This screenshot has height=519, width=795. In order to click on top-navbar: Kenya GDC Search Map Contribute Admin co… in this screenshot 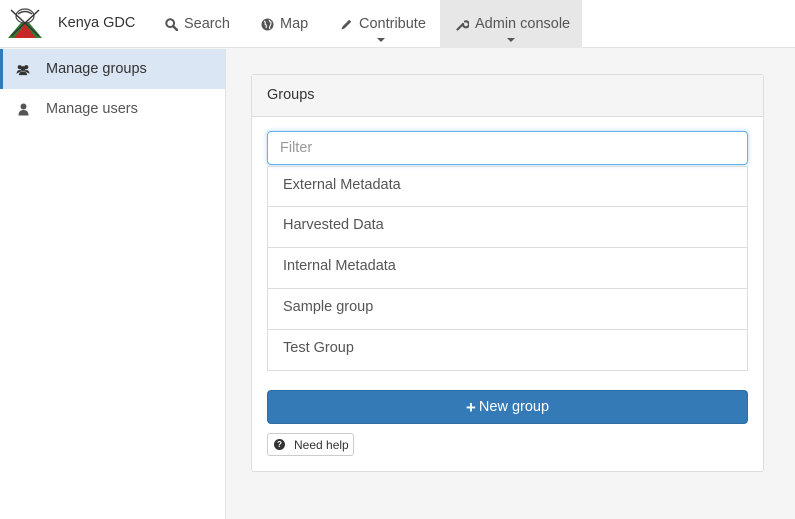, I will do `click(397, 24)`.